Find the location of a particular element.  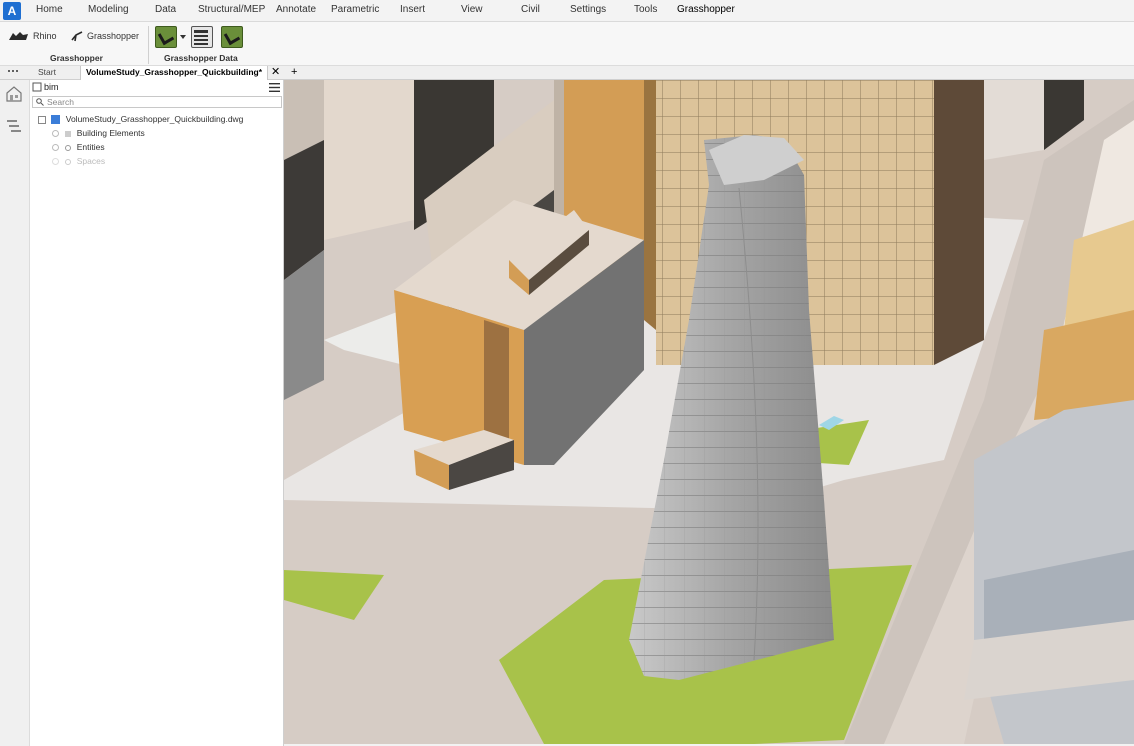

app-logo-icon: A is located at coordinates (12, 11).